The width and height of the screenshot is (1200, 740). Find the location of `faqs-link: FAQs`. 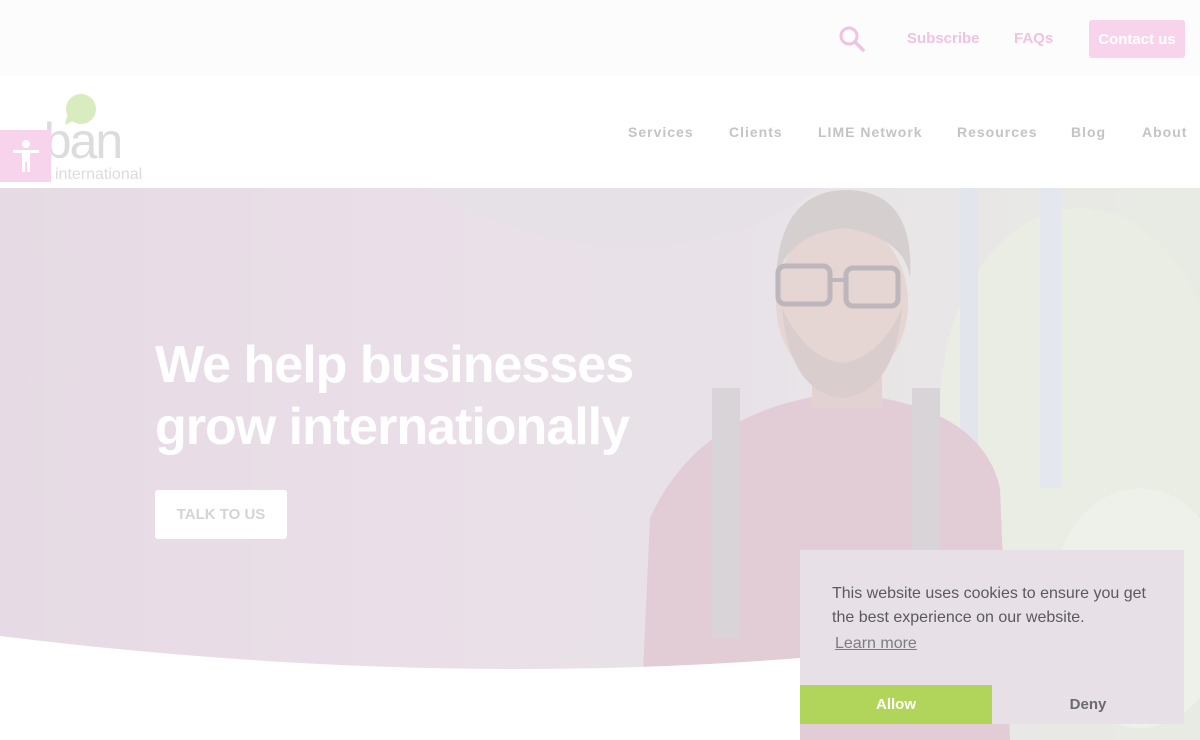

faqs-link: FAQs is located at coordinates (1033, 38).